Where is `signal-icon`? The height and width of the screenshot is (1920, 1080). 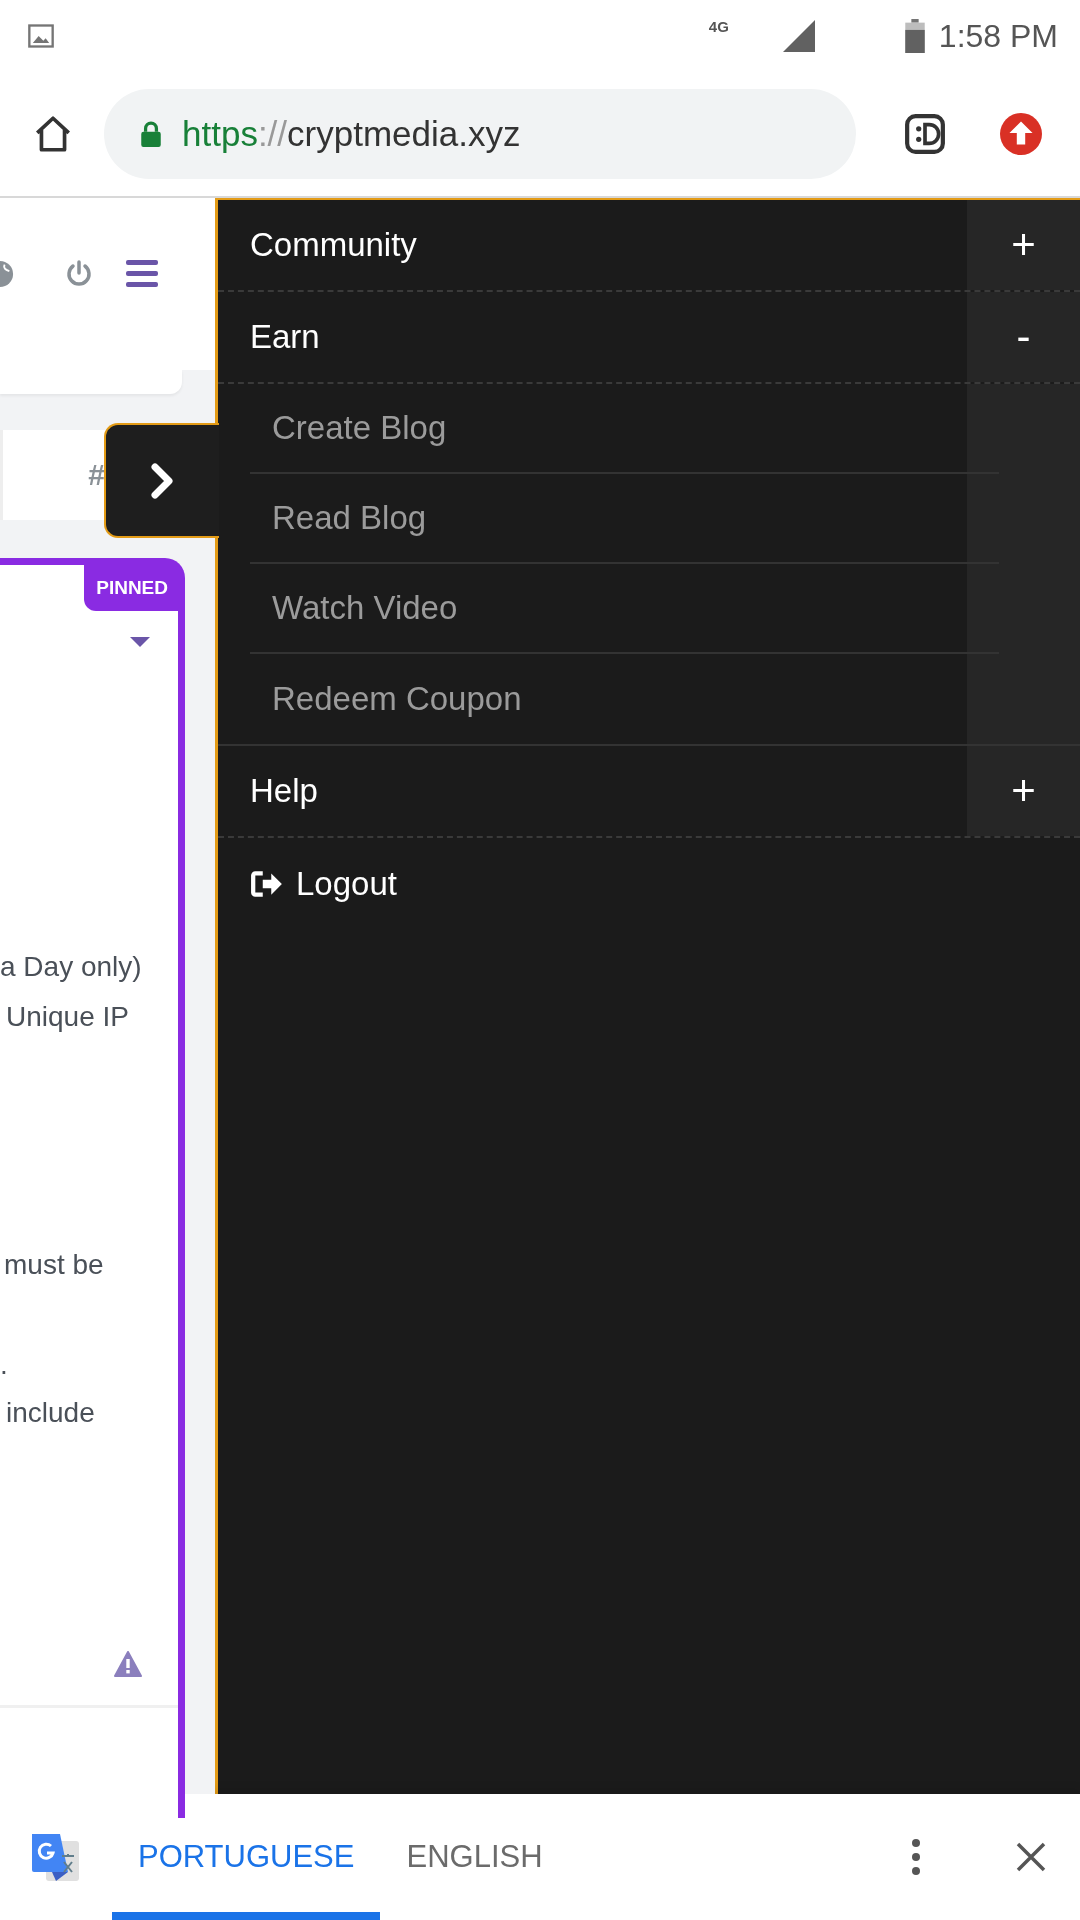 signal-icon is located at coordinates (798, 36).